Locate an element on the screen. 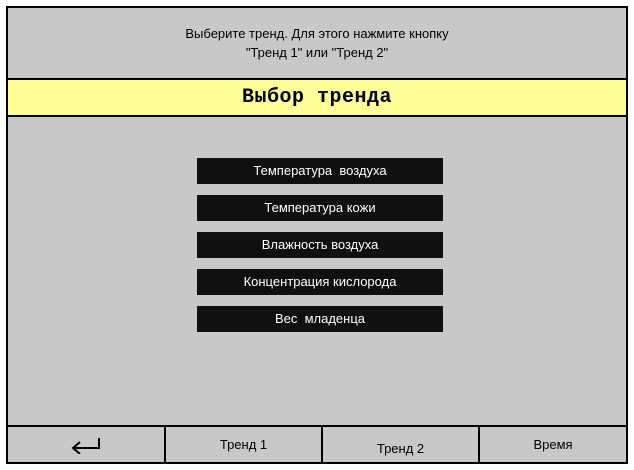 The width and height of the screenshot is (634, 470). option-air-humidity-button: Влажность воздуха is located at coordinates (320, 245).